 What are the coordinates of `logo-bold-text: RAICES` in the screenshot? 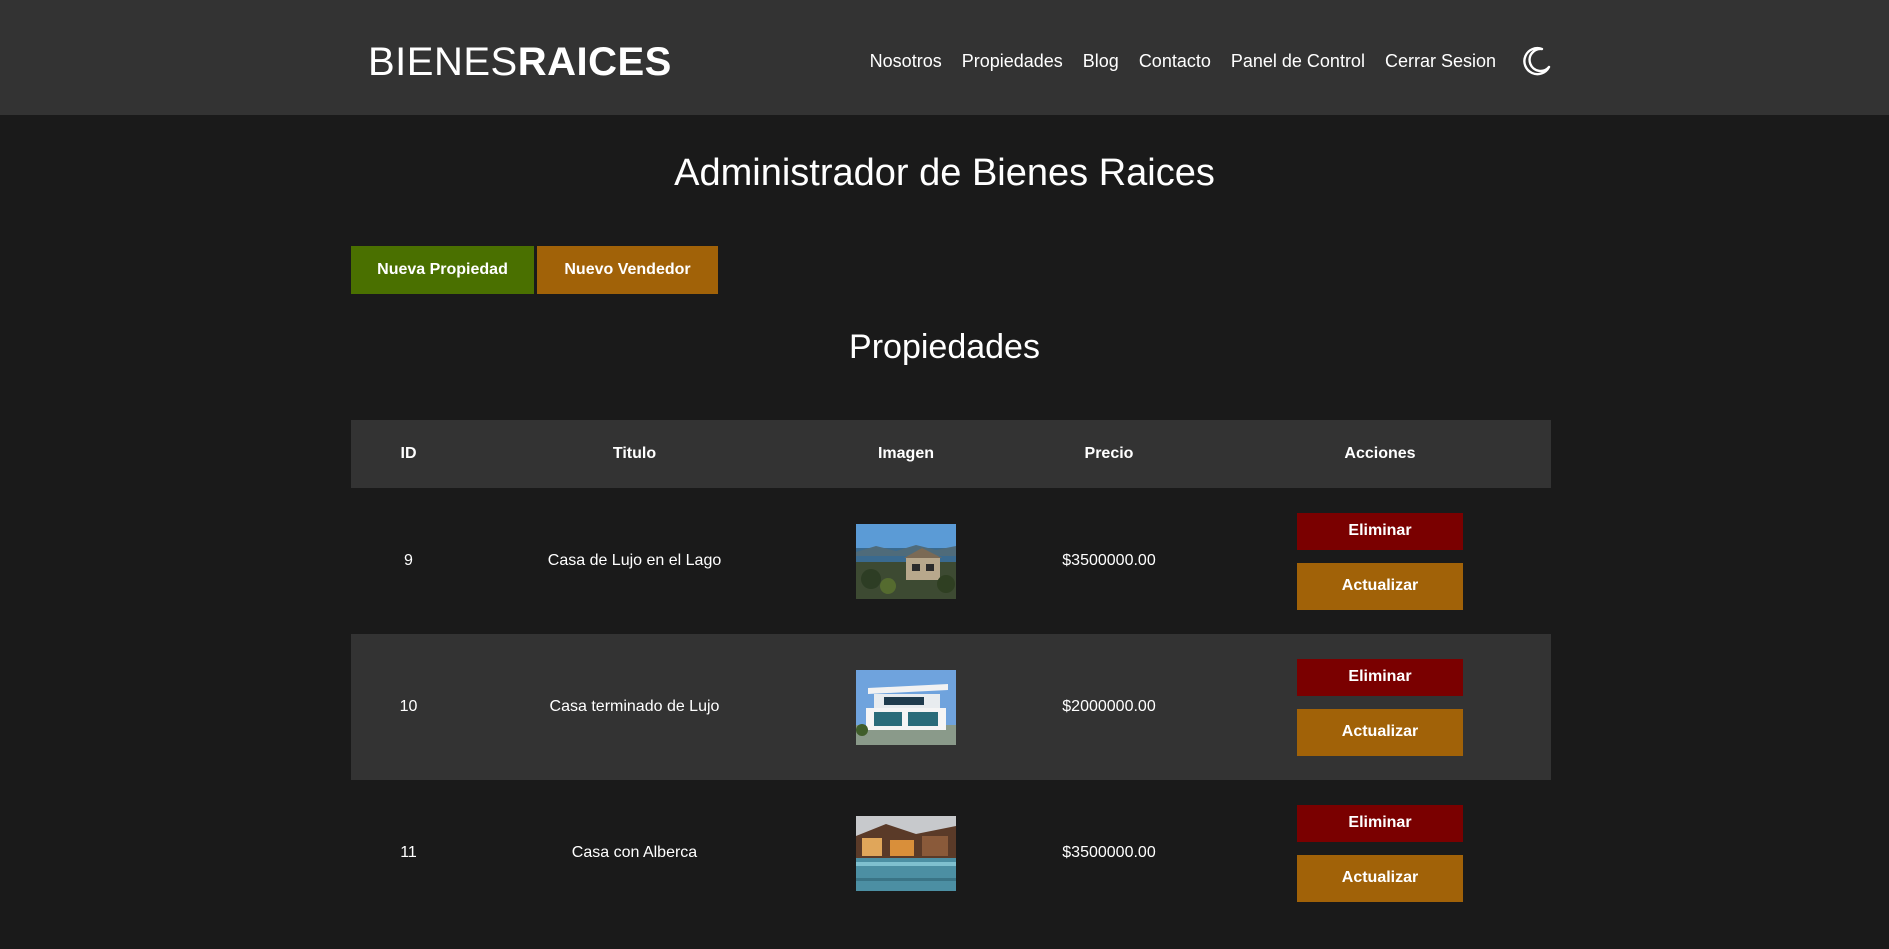 It's located at (594, 62).